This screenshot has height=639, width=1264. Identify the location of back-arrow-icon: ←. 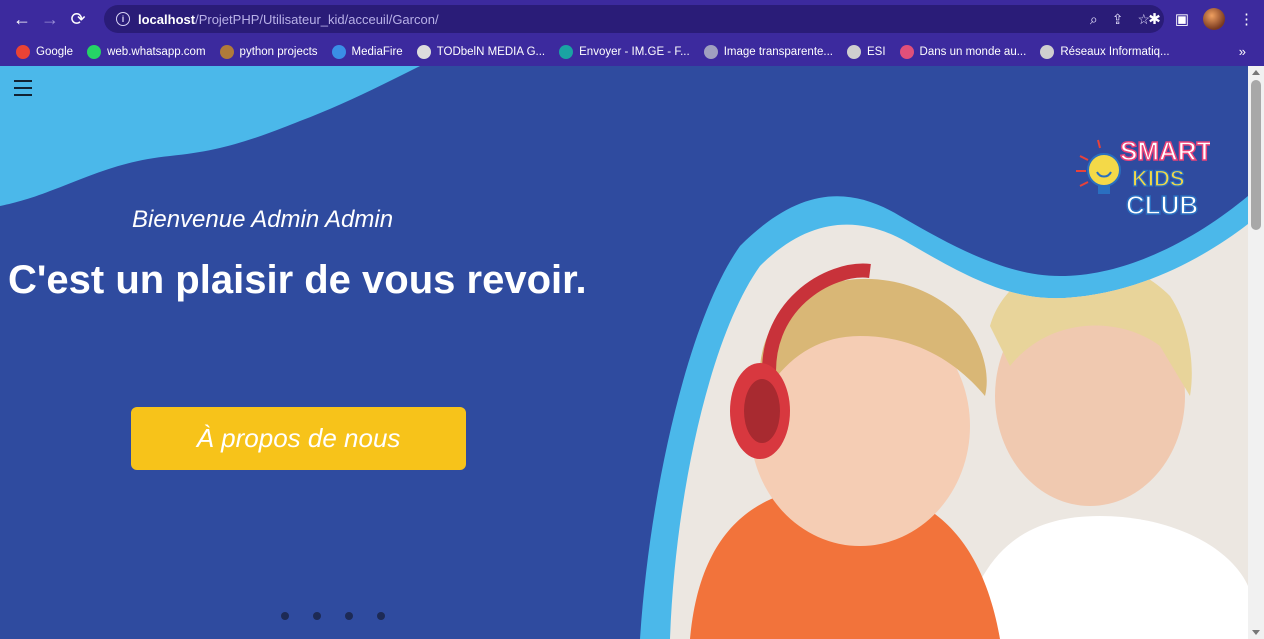
(22, 19).